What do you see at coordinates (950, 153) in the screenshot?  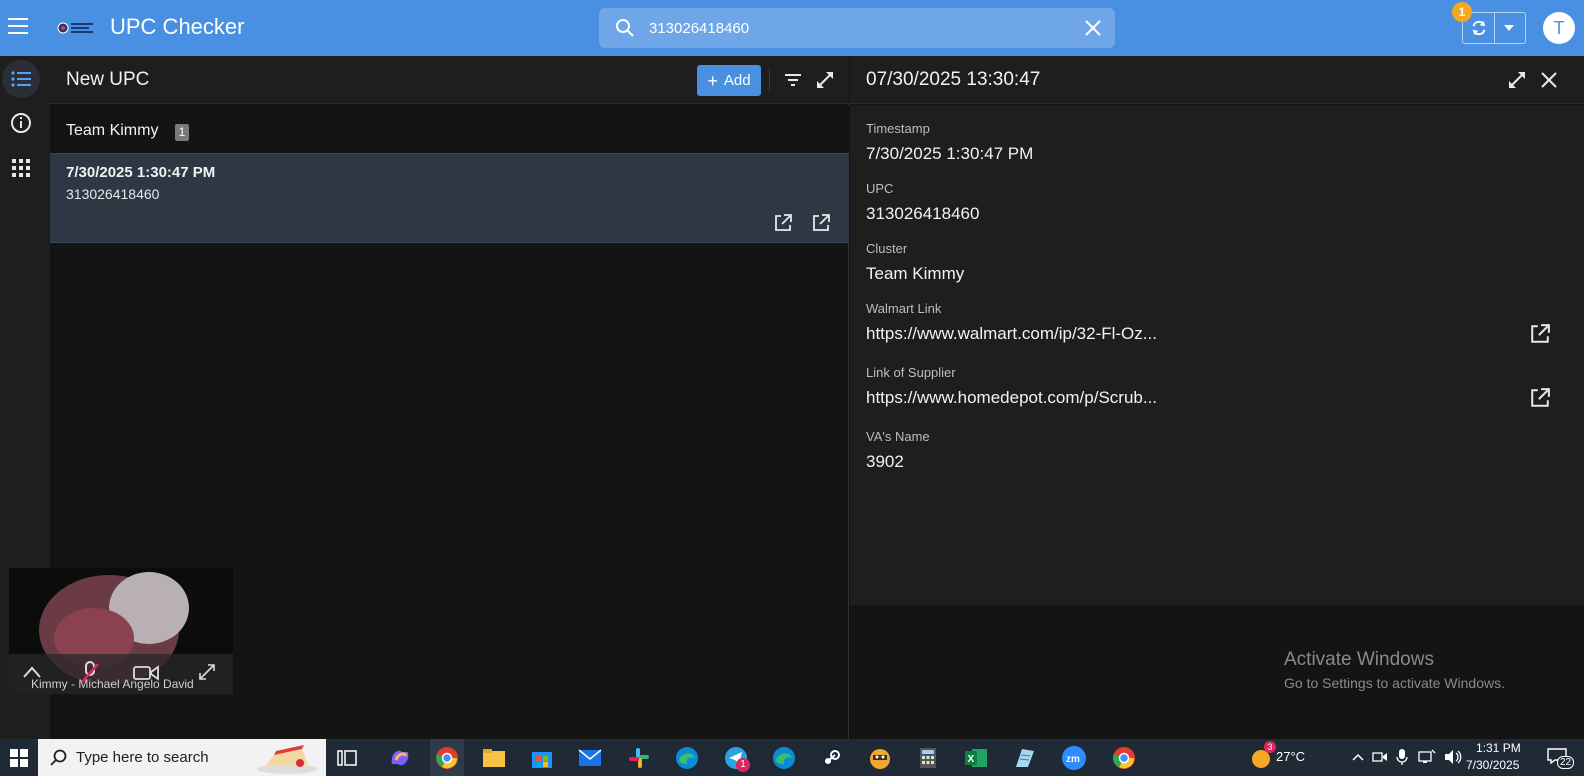 I see `timestamp-value: 7/30/2025 1:30:47 PM` at bounding box center [950, 153].